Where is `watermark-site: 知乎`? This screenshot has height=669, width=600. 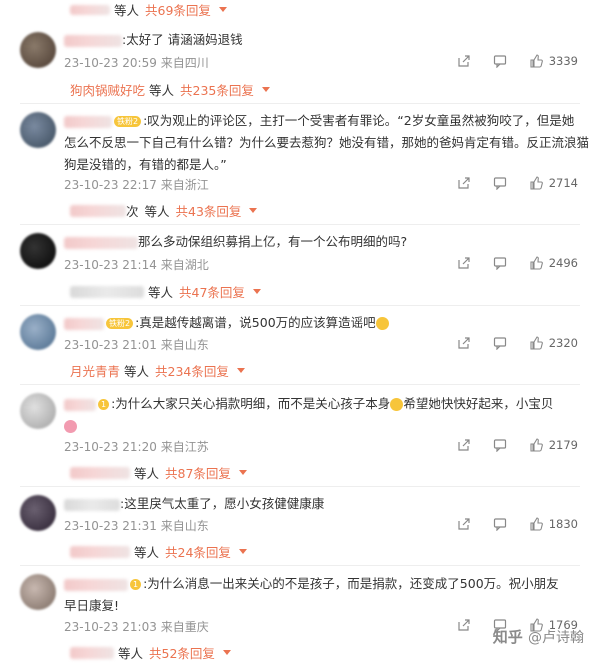 watermark-site: 知乎 is located at coordinates (507, 637).